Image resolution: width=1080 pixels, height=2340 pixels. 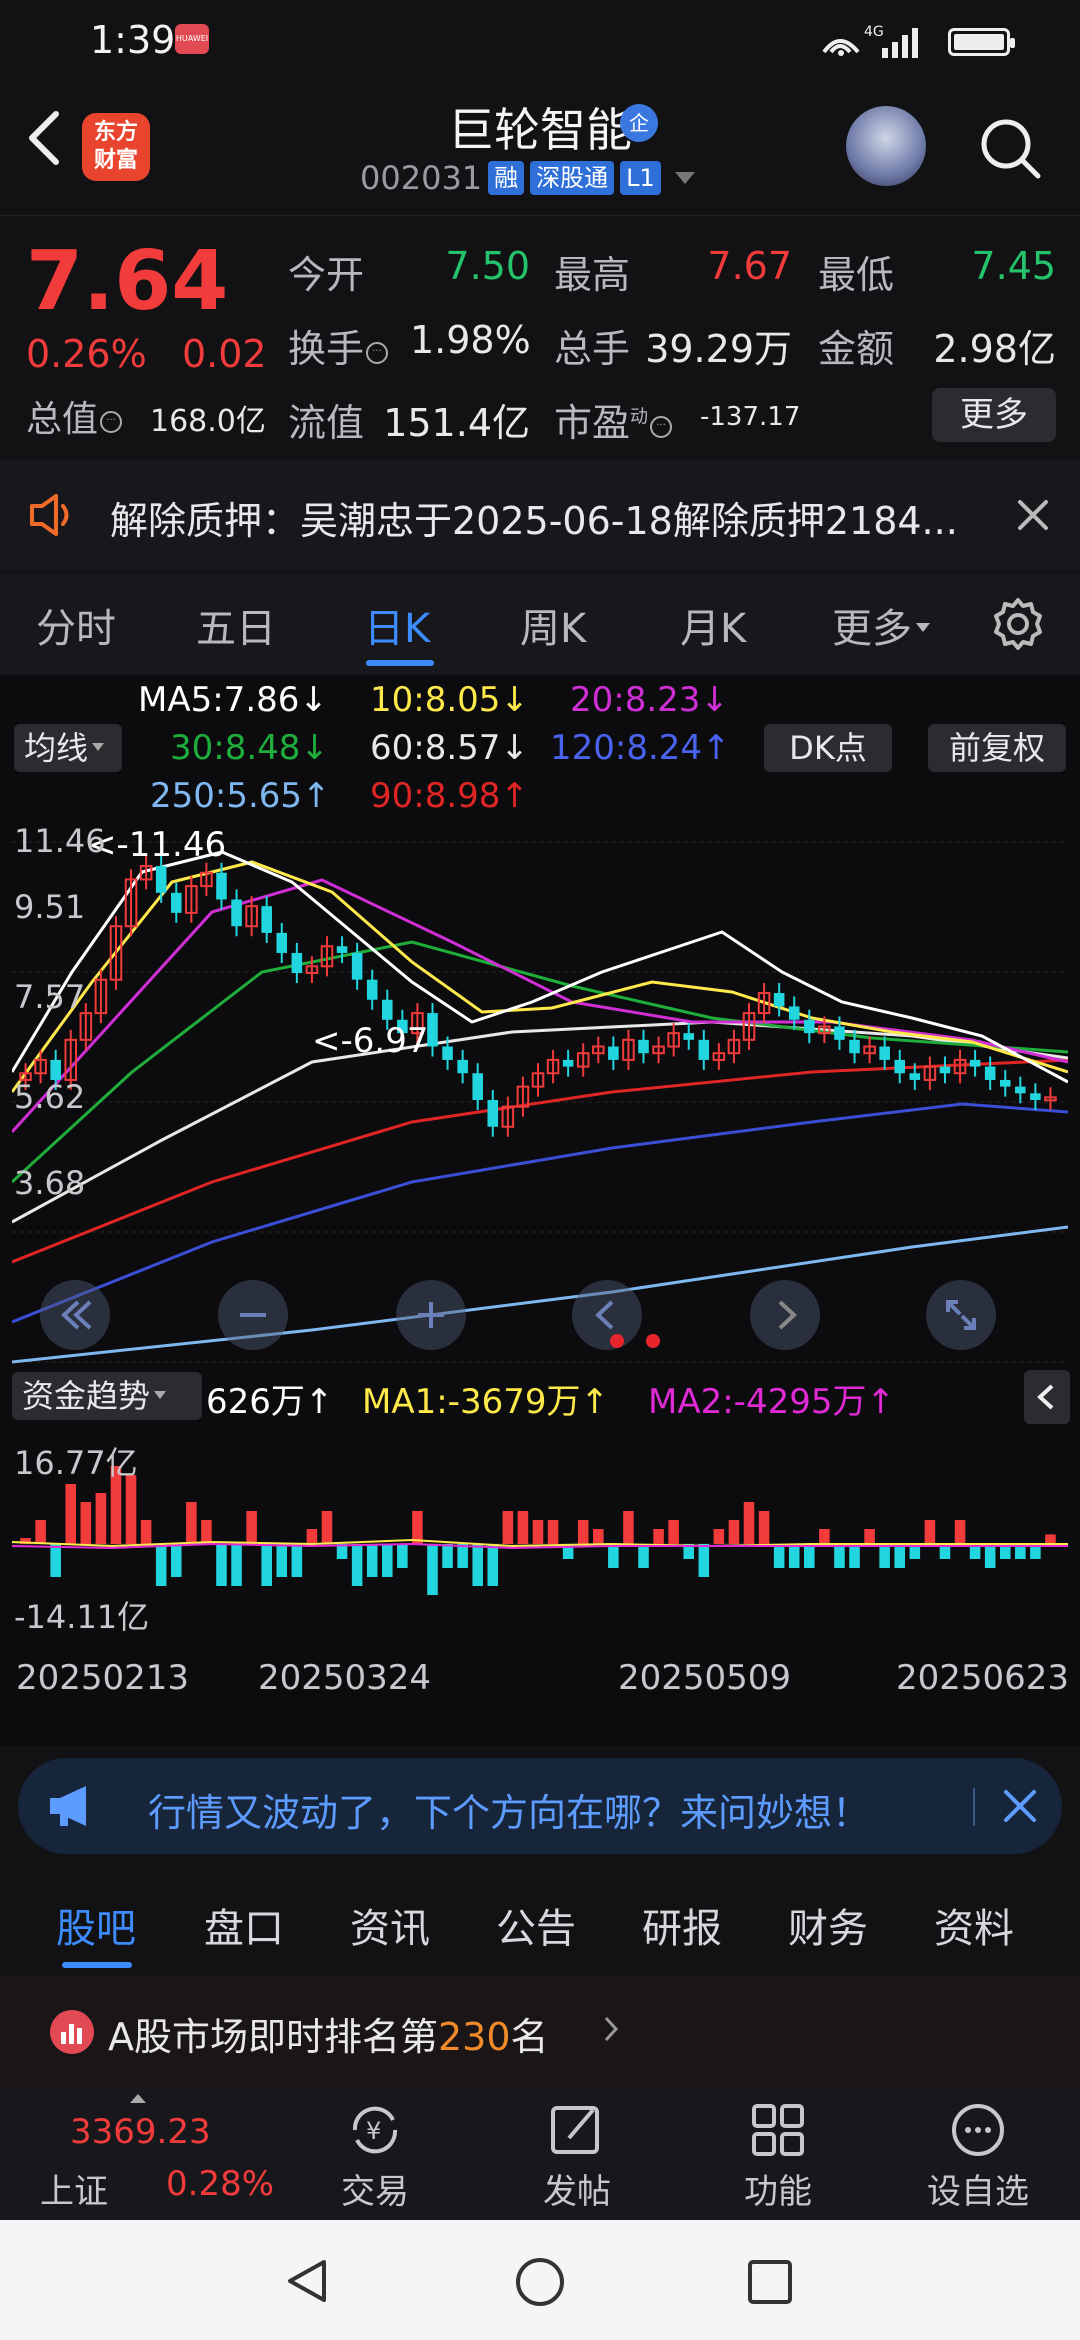 What do you see at coordinates (1018, 624) in the screenshot?
I see `gear-icon` at bounding box center [1018, 624].